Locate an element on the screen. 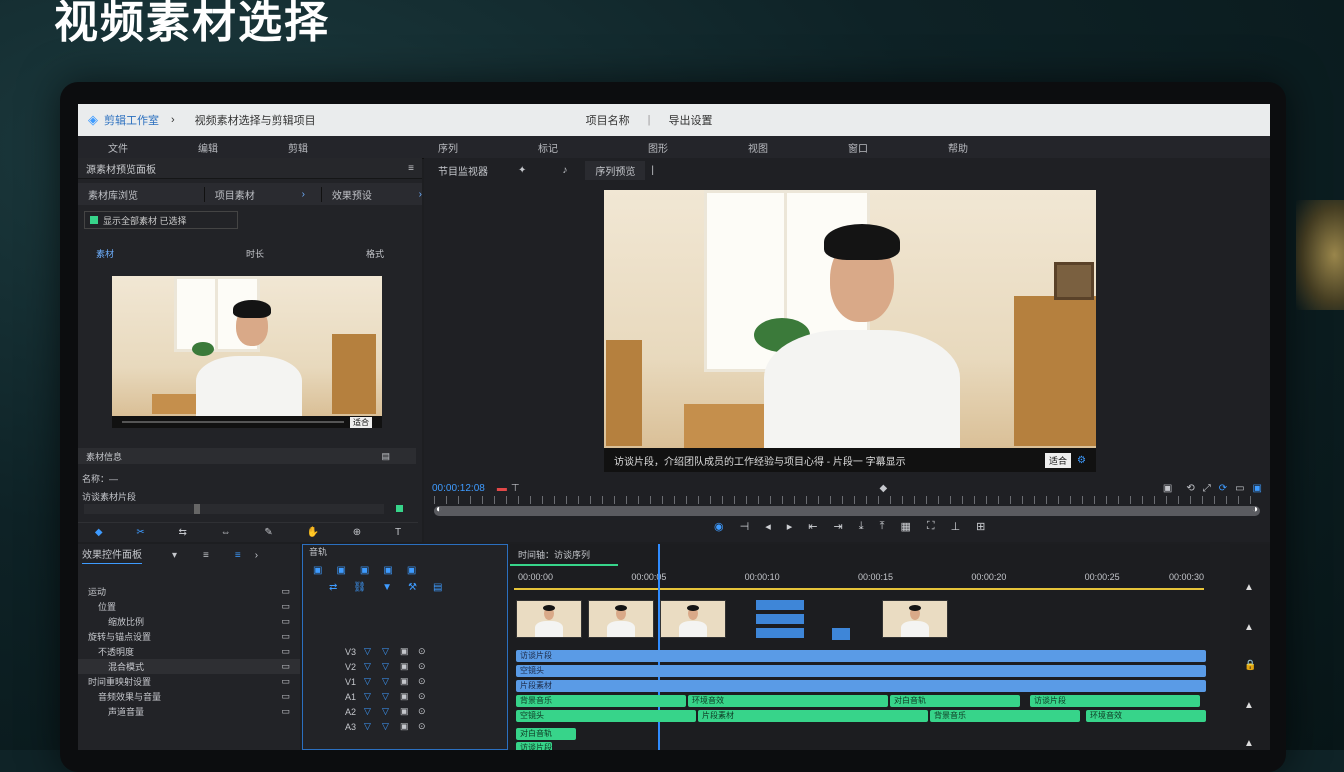  effect-row: 旋转与锚点设置 ▭ is located at coordinates (189, 636).